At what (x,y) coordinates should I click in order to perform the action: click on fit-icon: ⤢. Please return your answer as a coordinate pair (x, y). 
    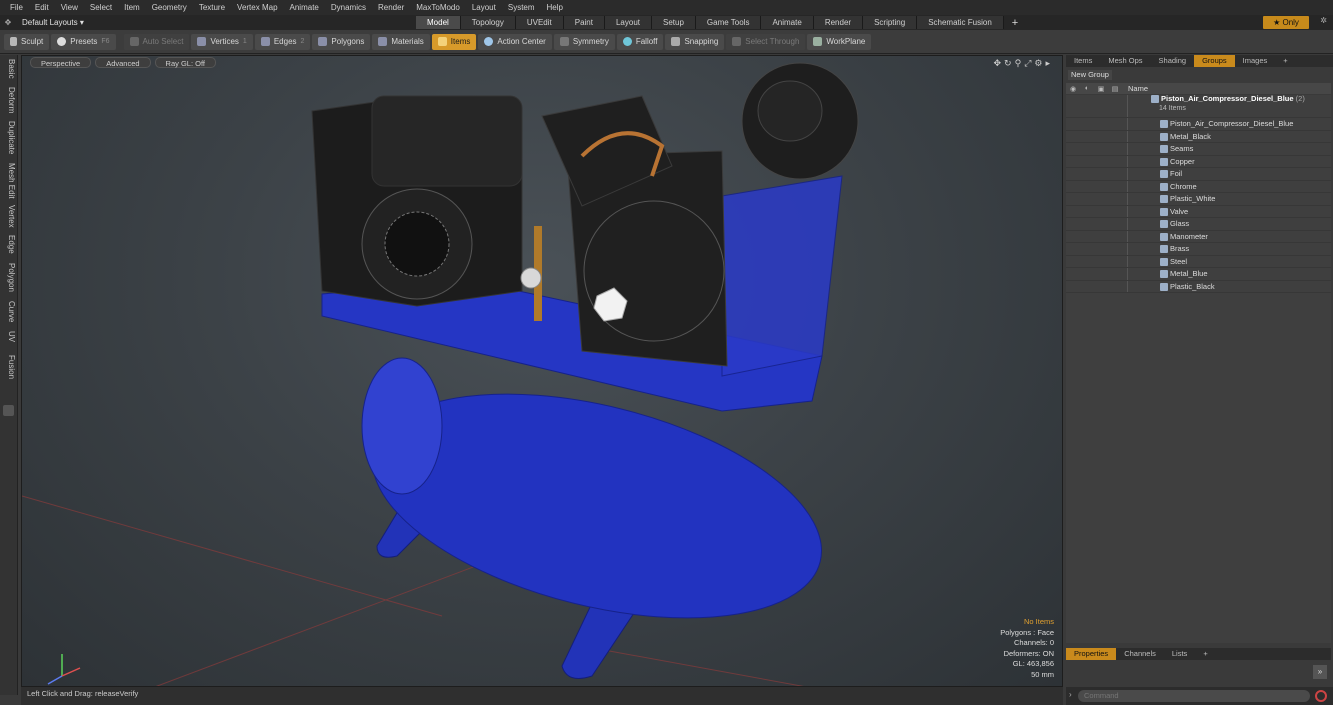
    Looking at the image, I should click on (1027, 63).